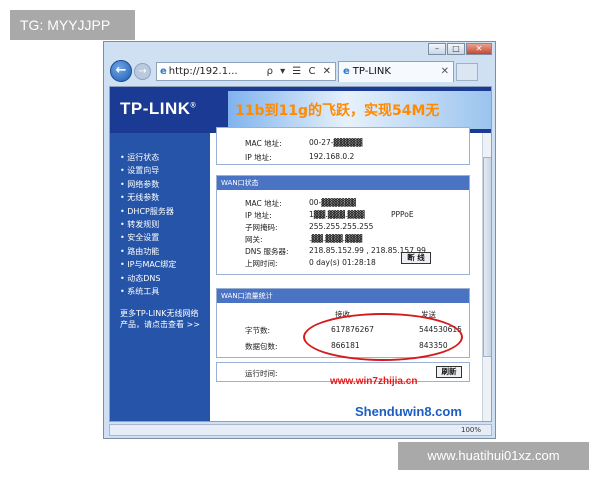 The height and width of the screenshot is (480, 600). What do you see at coordinates (300, 430) in the screenshot?
I see `status-bar: 100%` at bounding box center [300, 430].